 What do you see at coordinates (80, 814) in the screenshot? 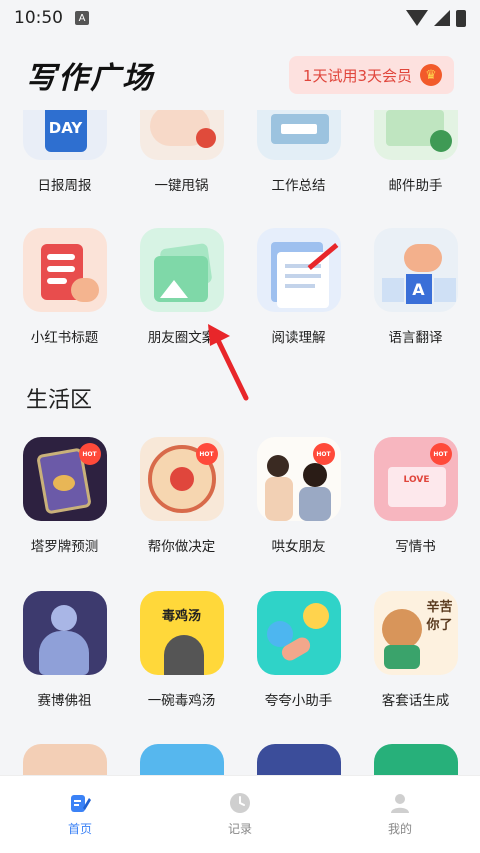
I see `nav-home: 首页` at bounding box center [80, 814].